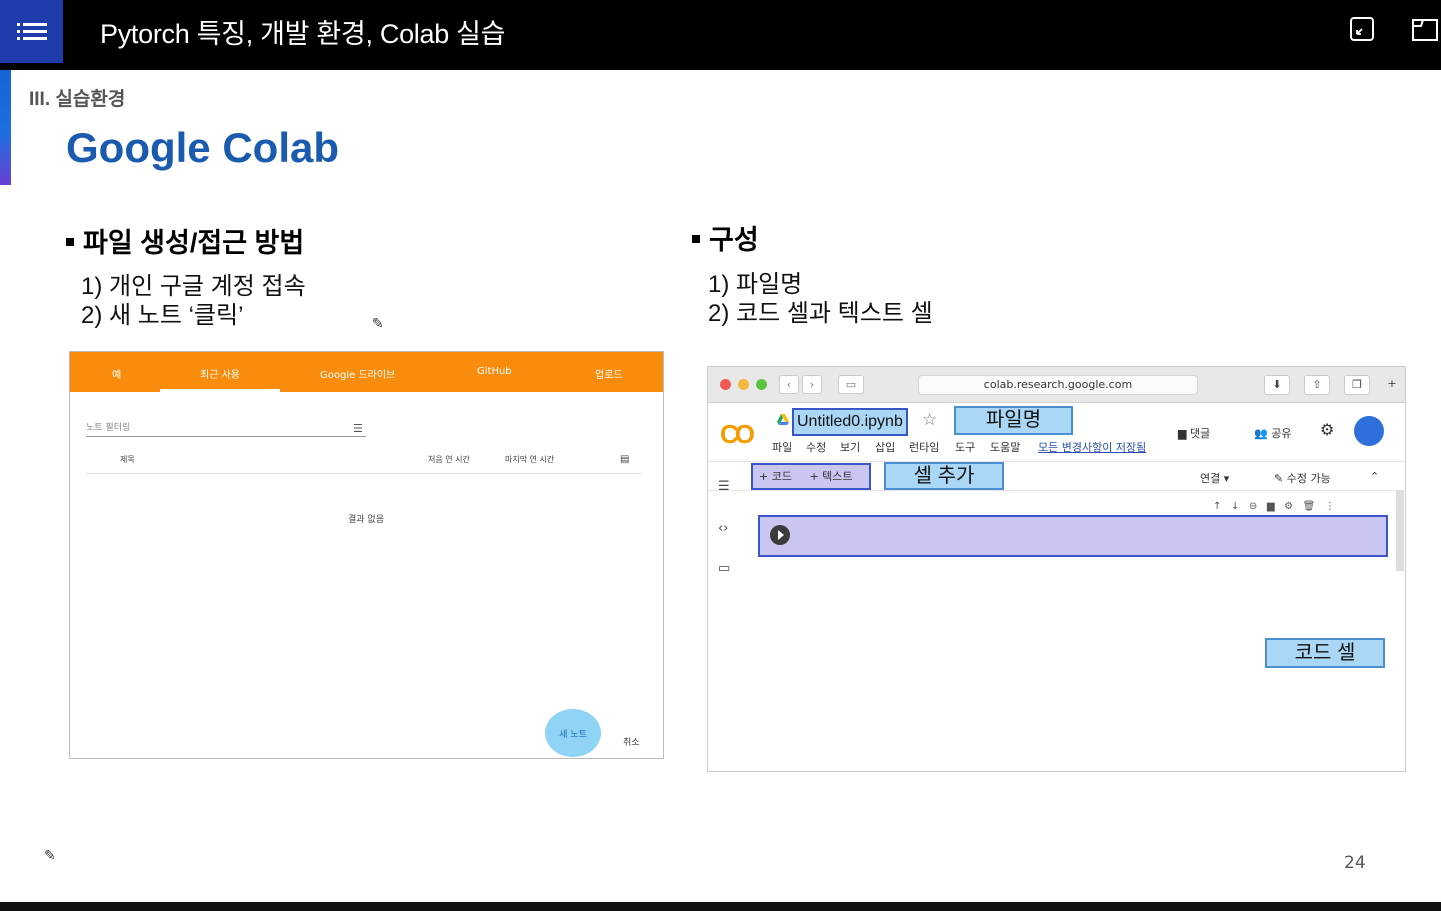  I want to click on arrow-down-icon: ↓, so click(1235, 506).